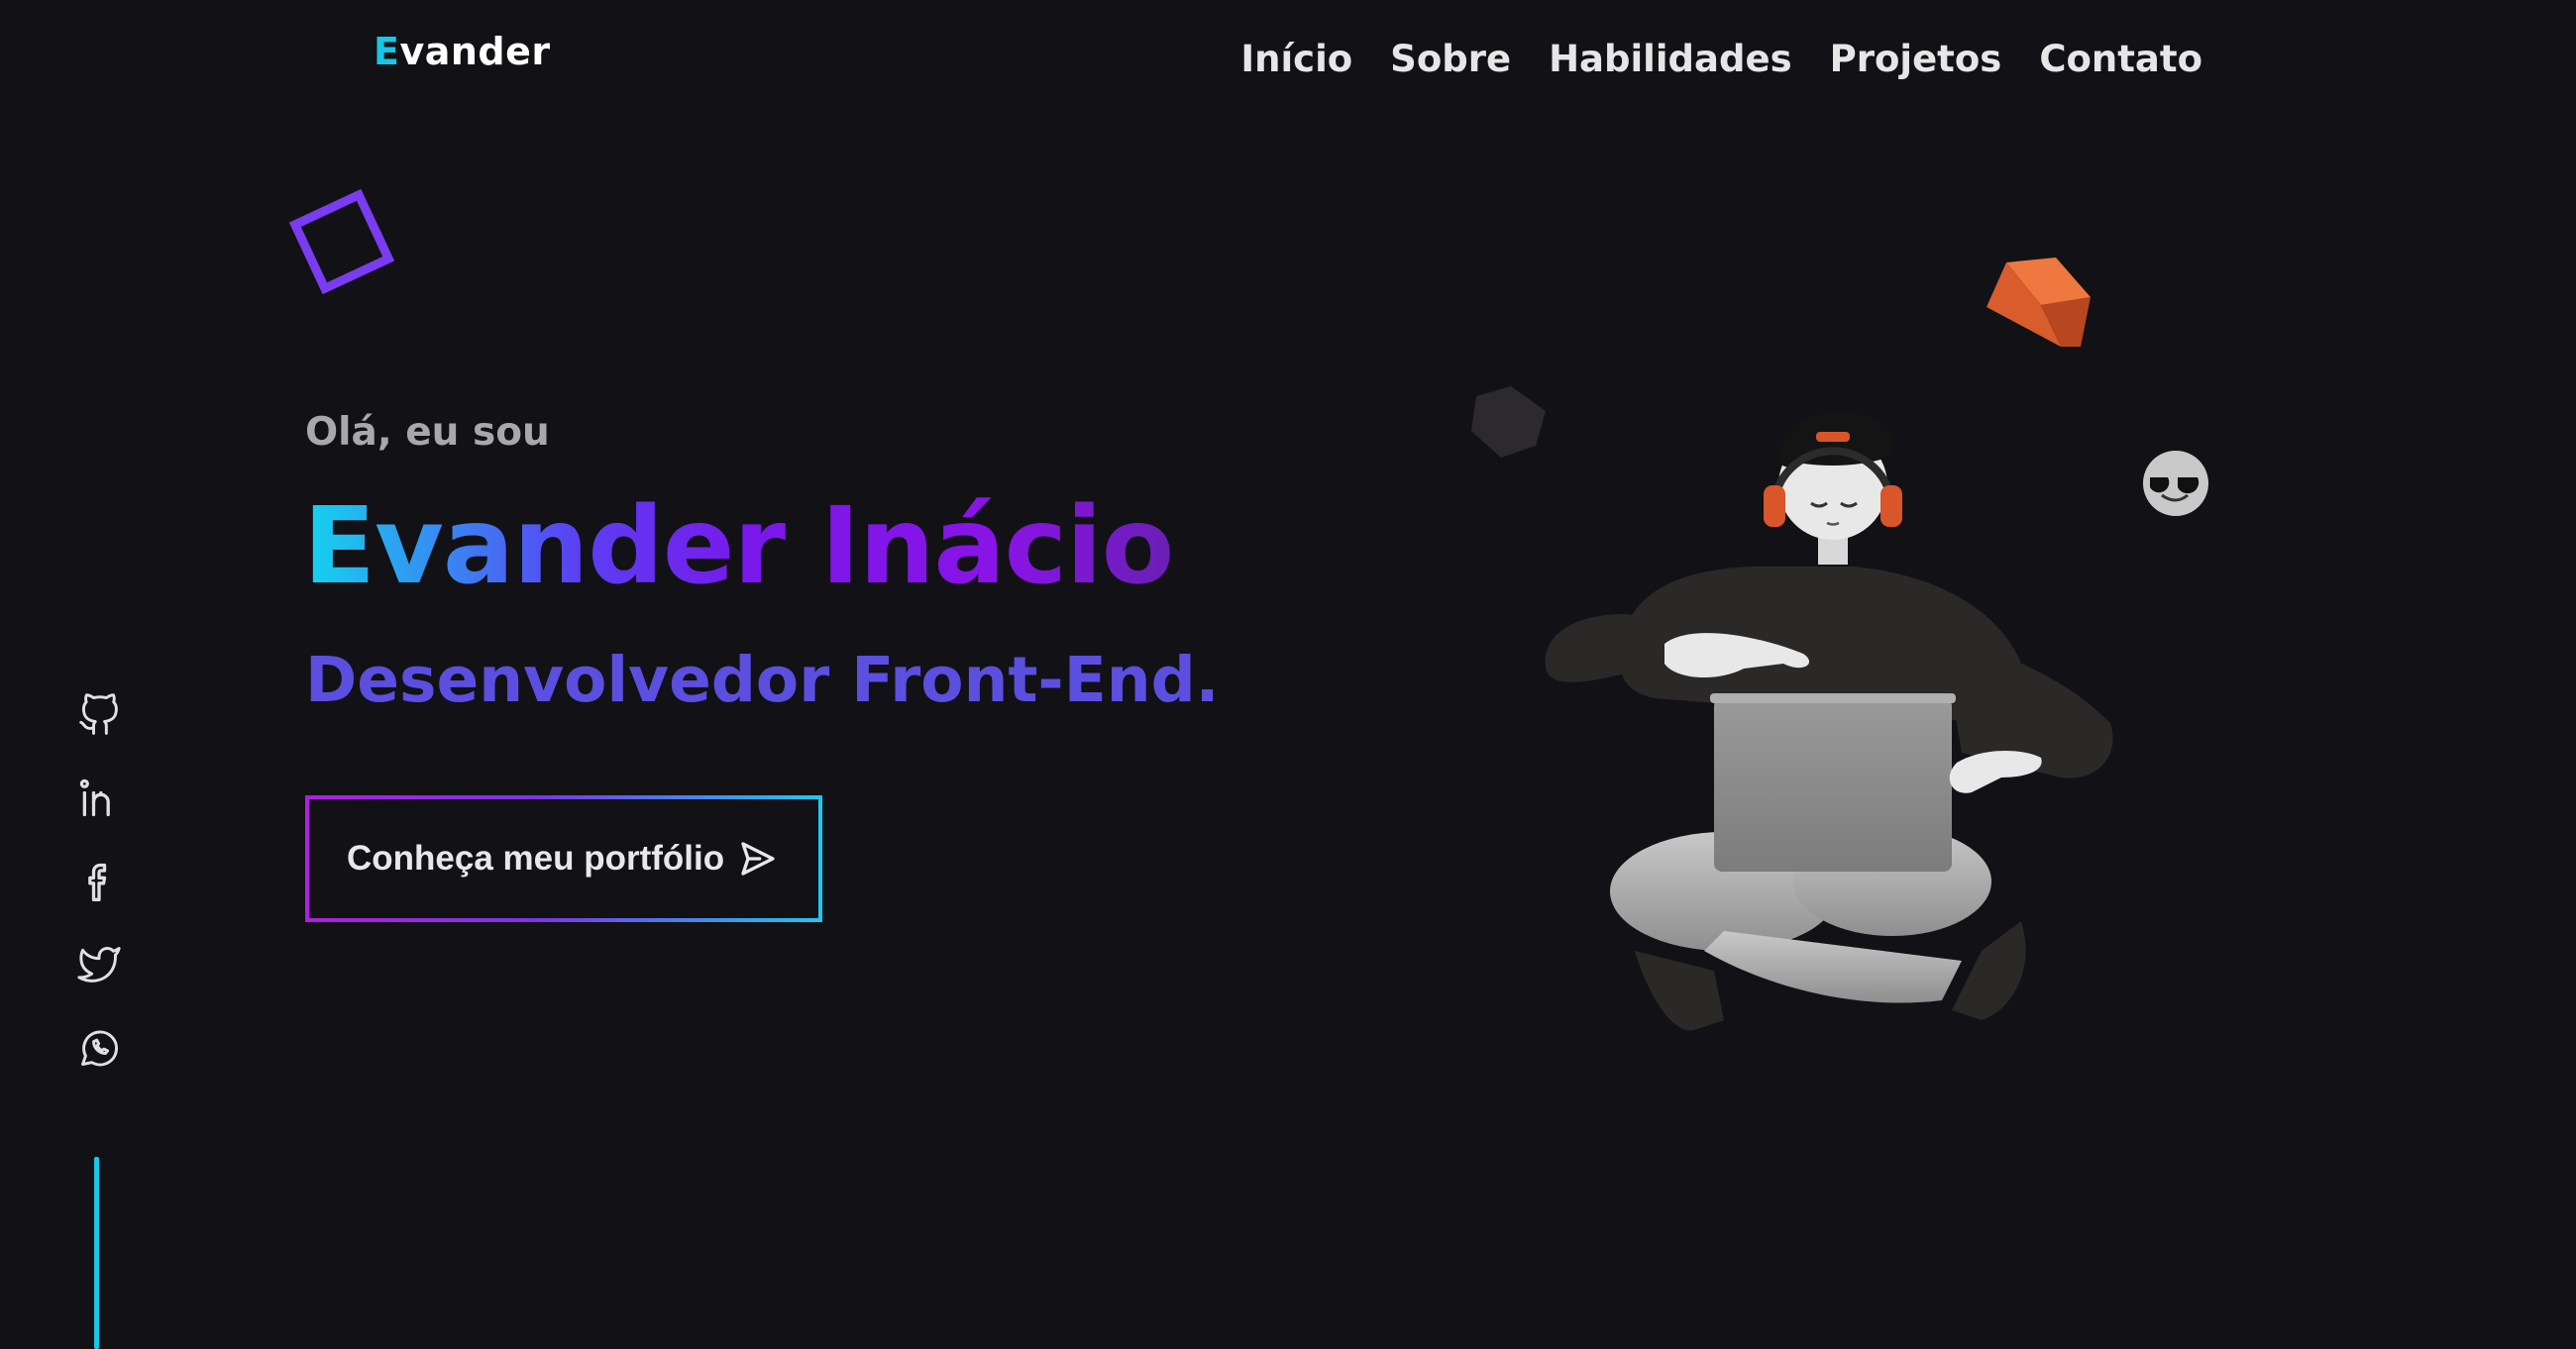 Image resolution: width=2576 pixels, height=1349 pixels. What do you see at coordinates (1916, 60) in the screenshot?
I see `nav-link-projetos: Projetos` at bounding box center [1916, 60].